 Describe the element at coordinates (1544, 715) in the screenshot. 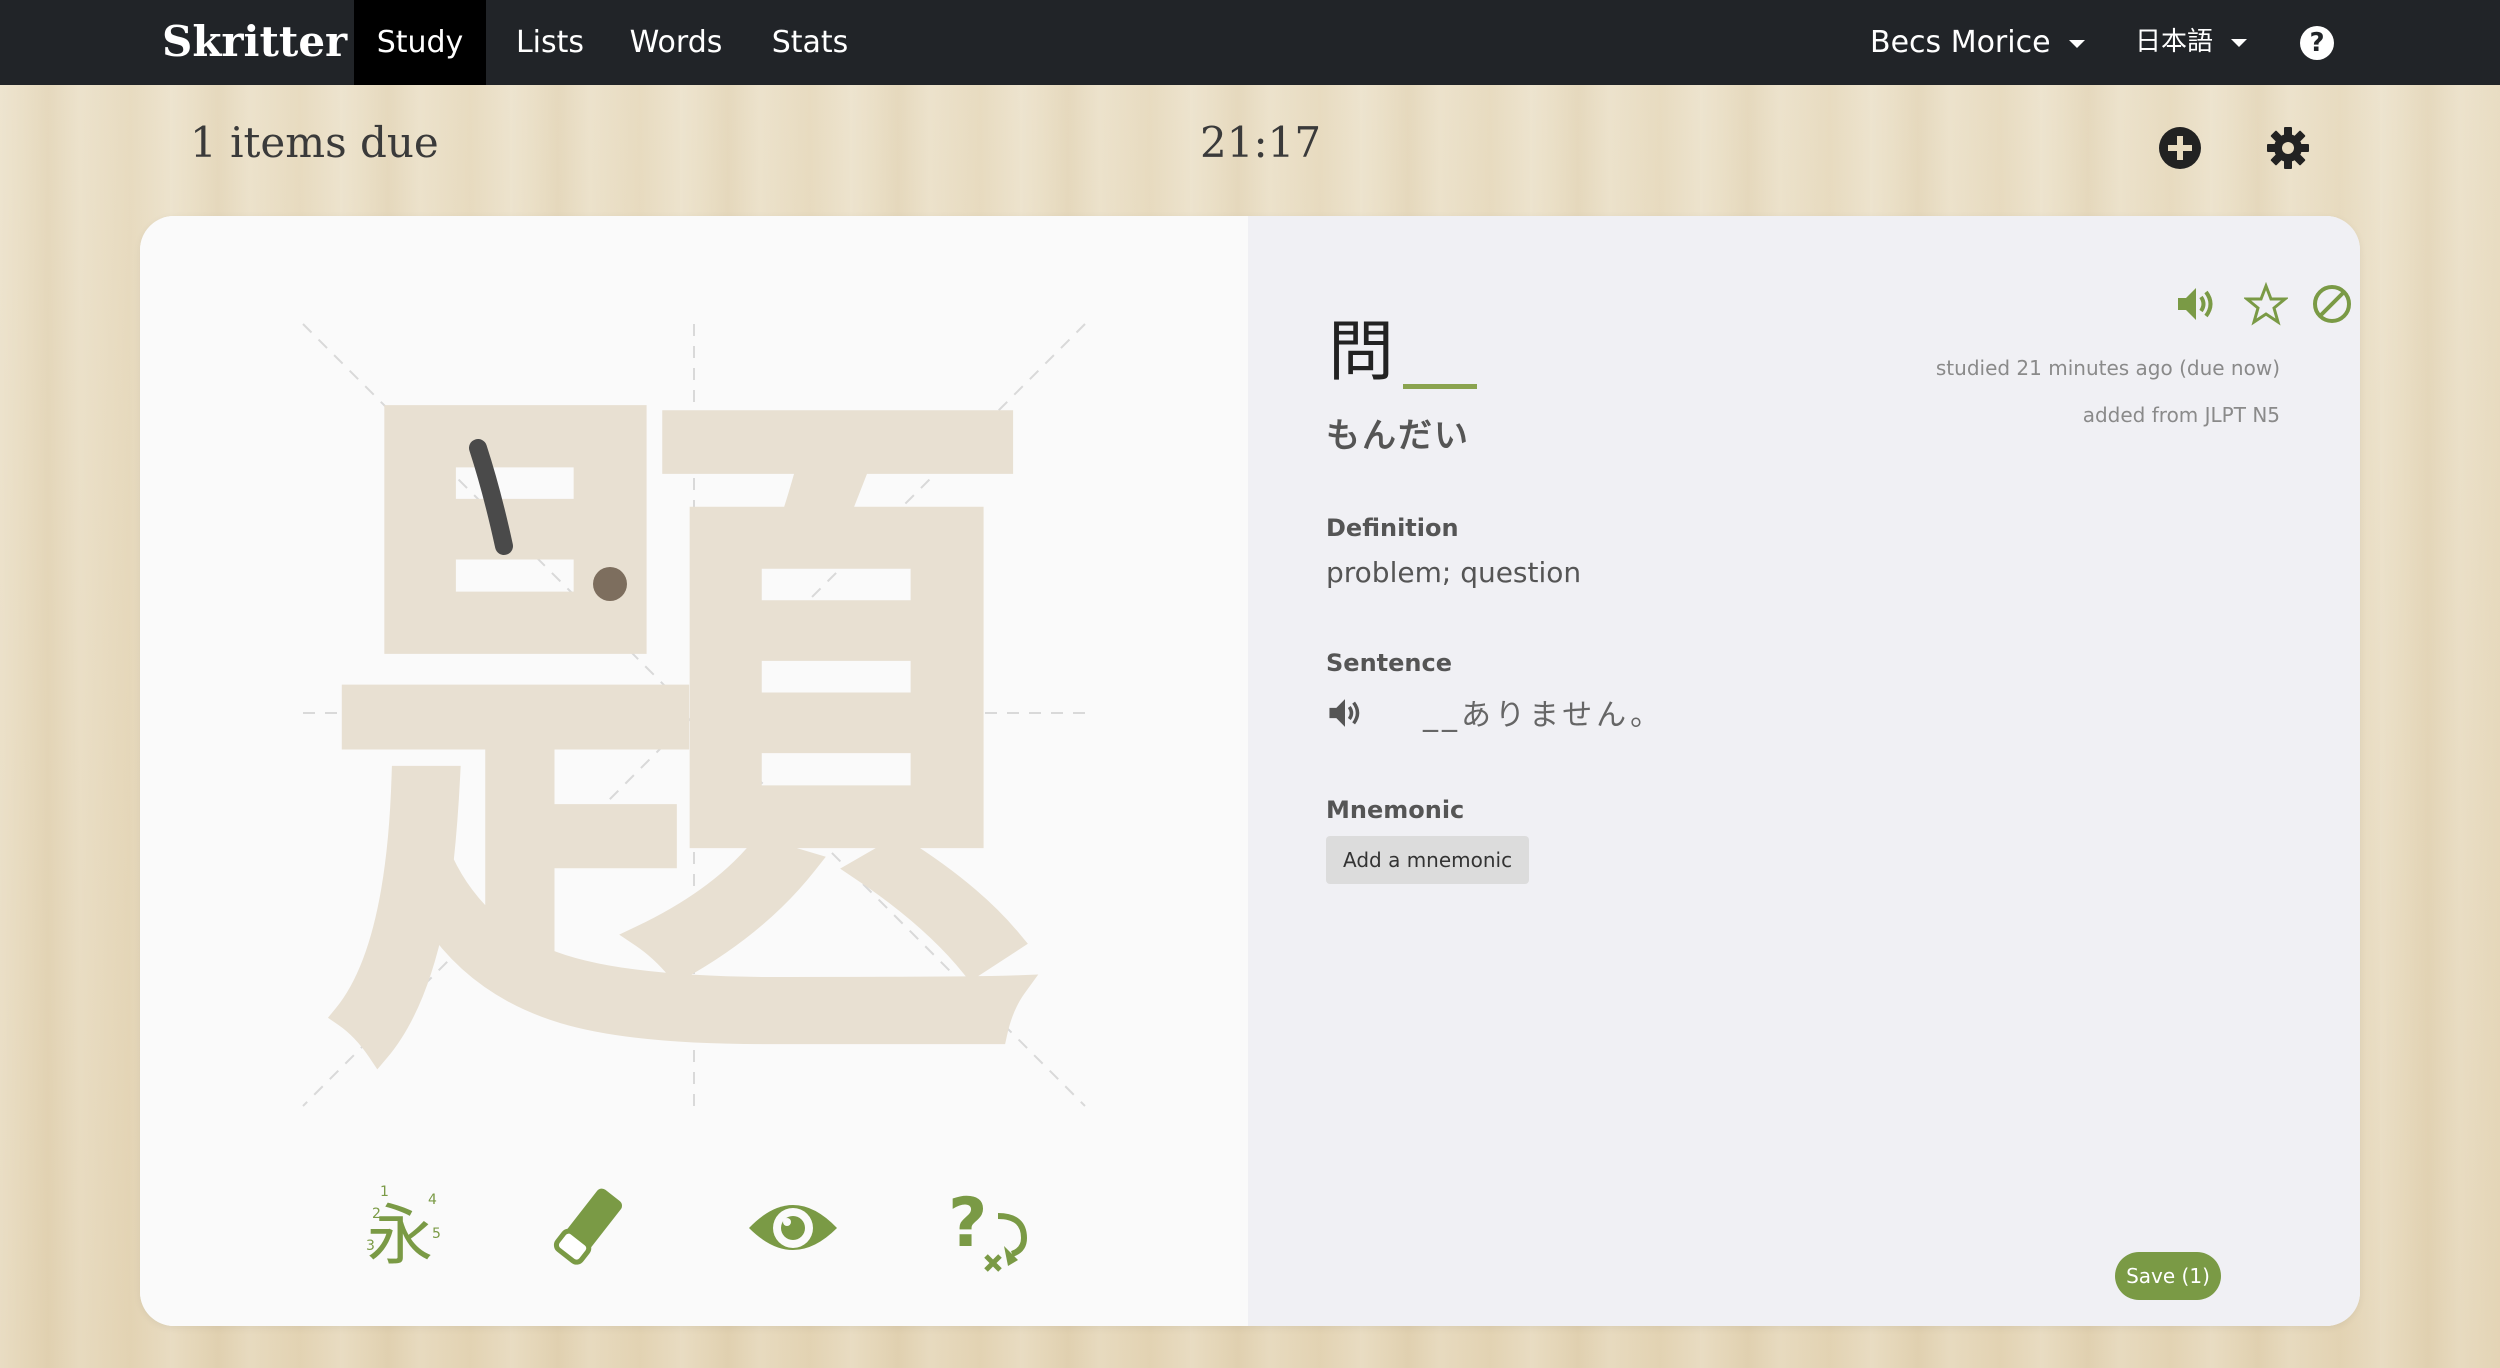

I see `sentence-text: __ありません。` at that location.